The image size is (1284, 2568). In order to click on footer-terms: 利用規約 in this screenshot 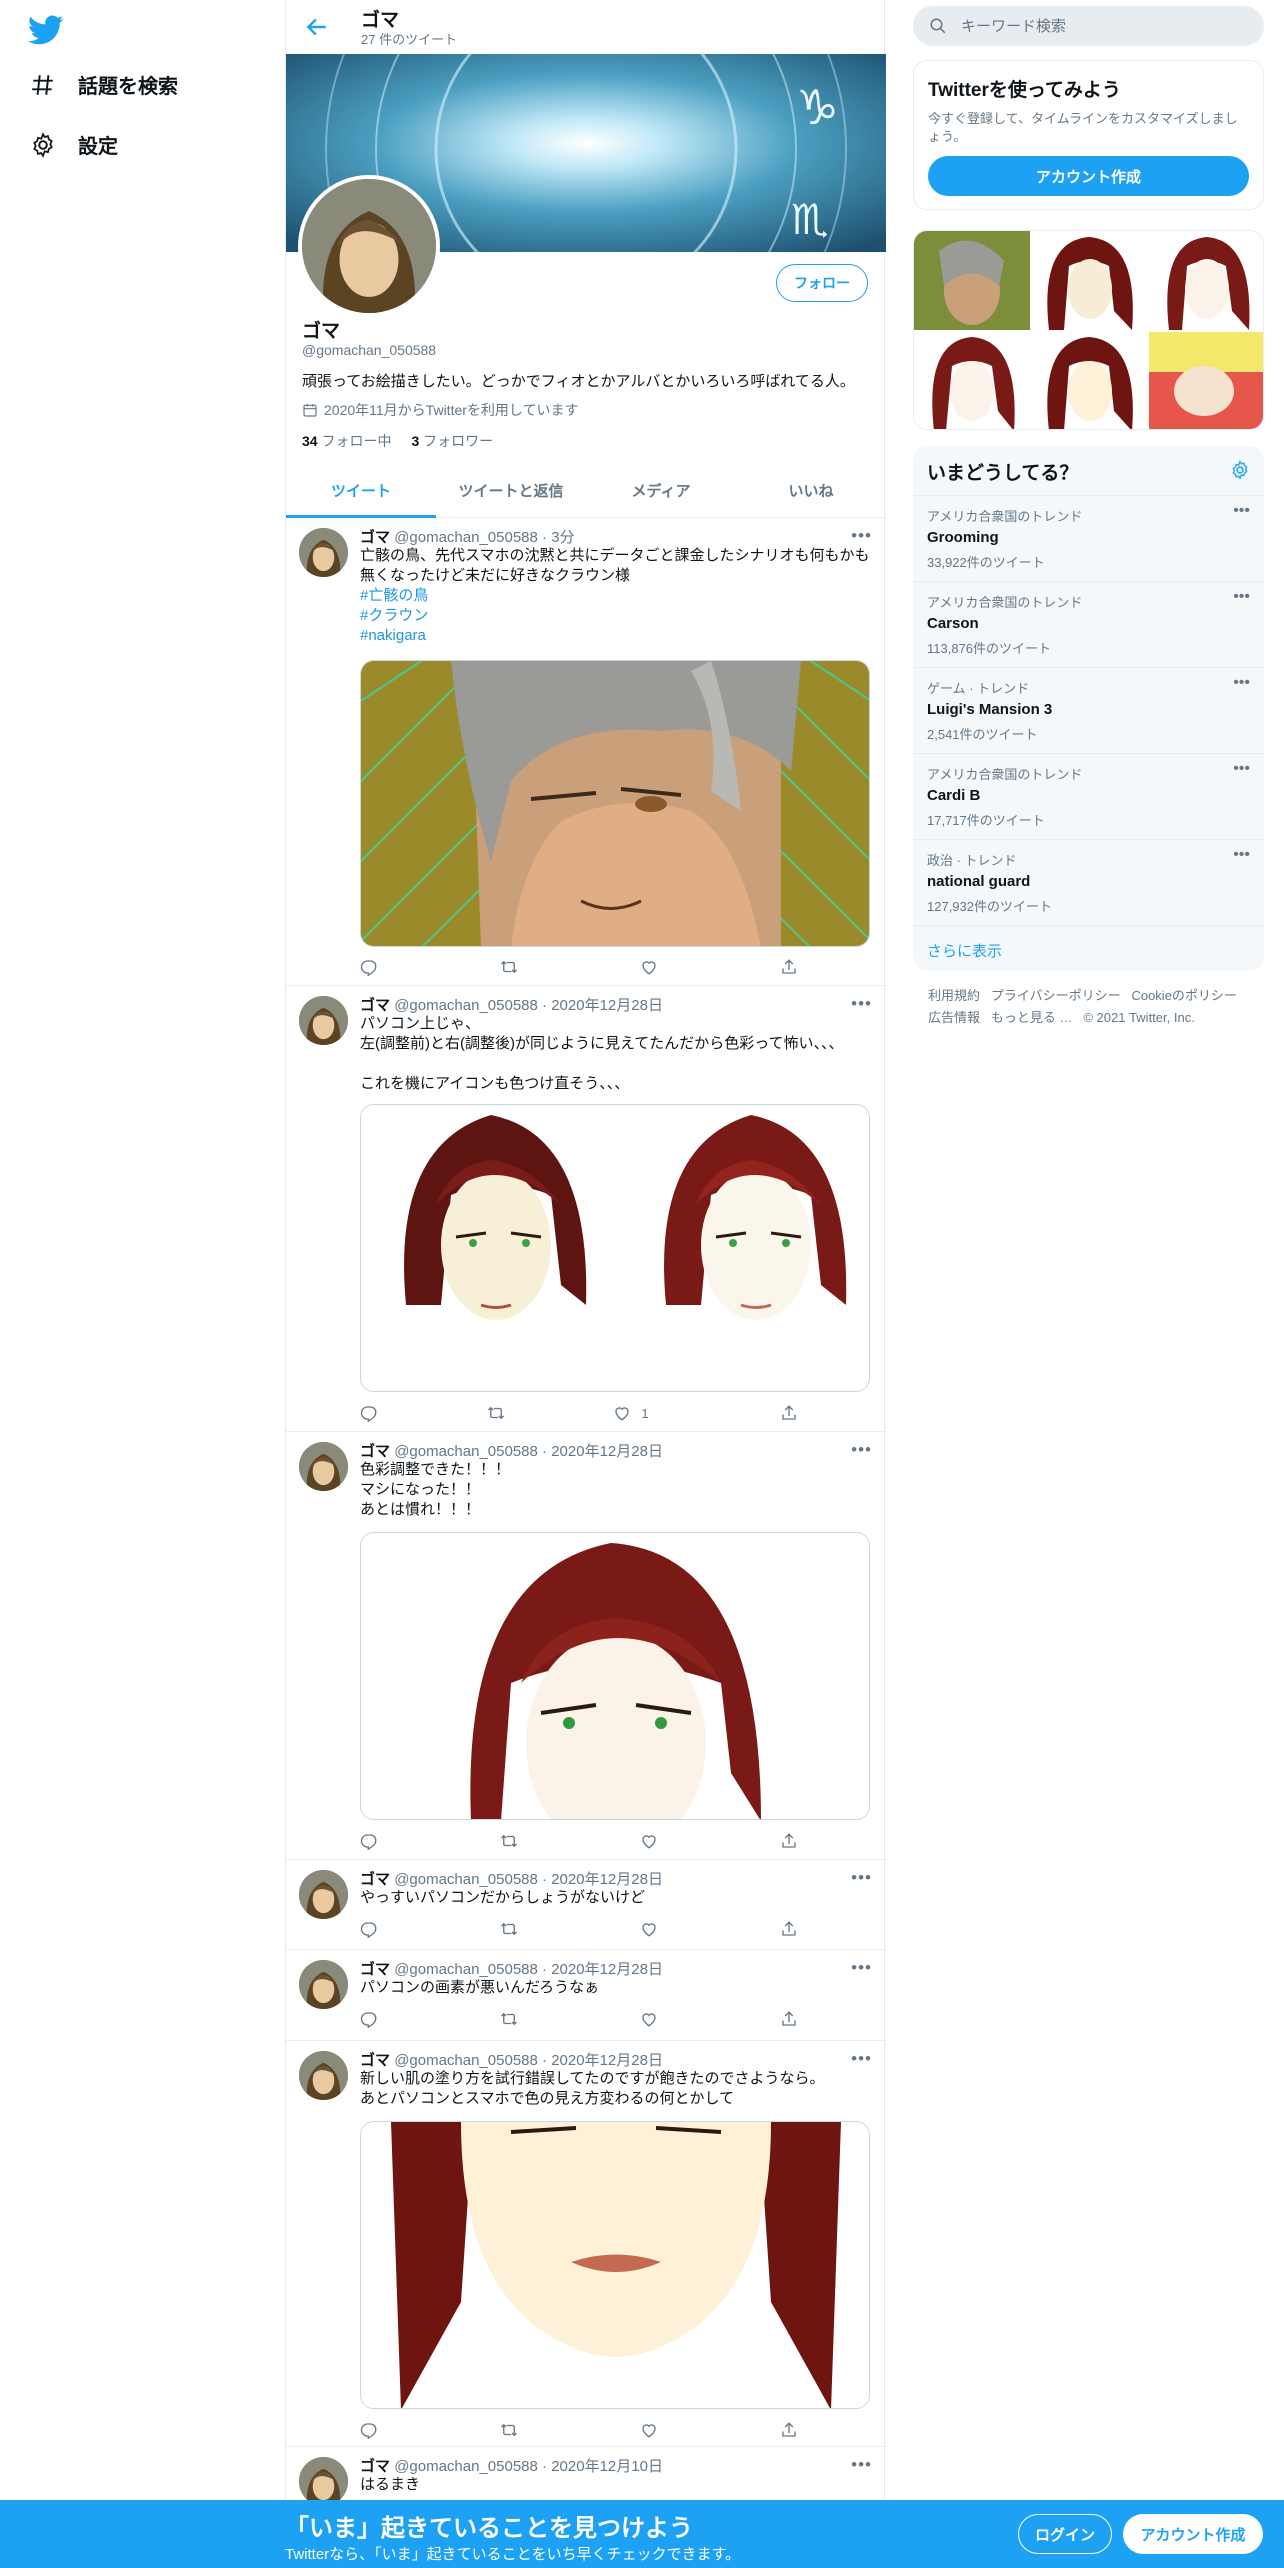, I will do `click(954, 995)`.